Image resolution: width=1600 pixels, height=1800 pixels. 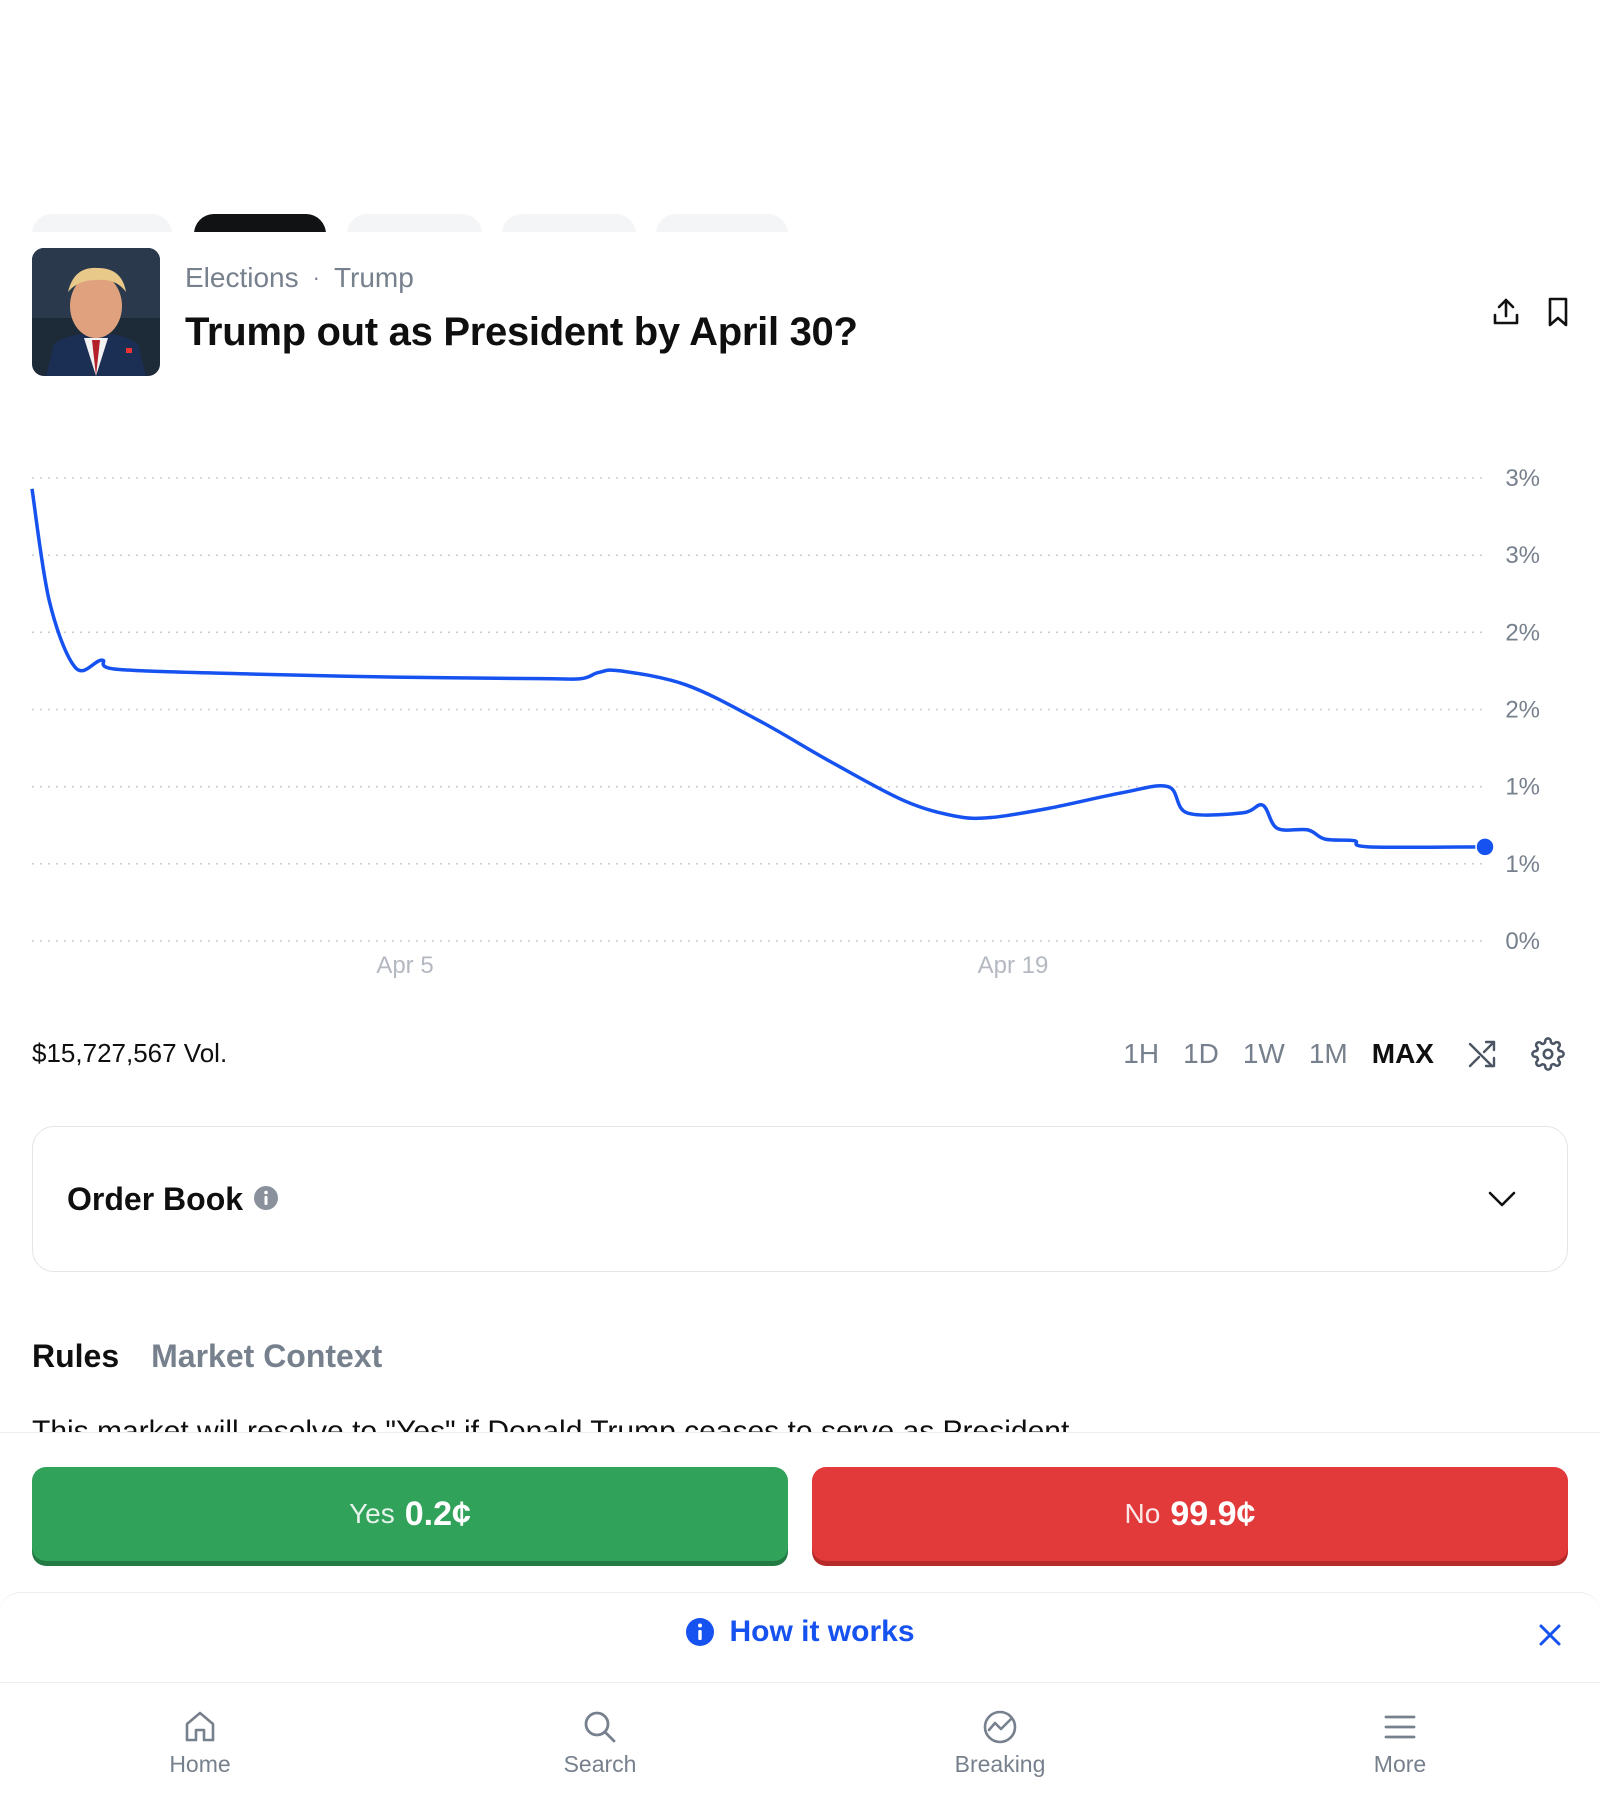 I want to click on no-price: 99.9¢, so click(x=1213, y=1513).